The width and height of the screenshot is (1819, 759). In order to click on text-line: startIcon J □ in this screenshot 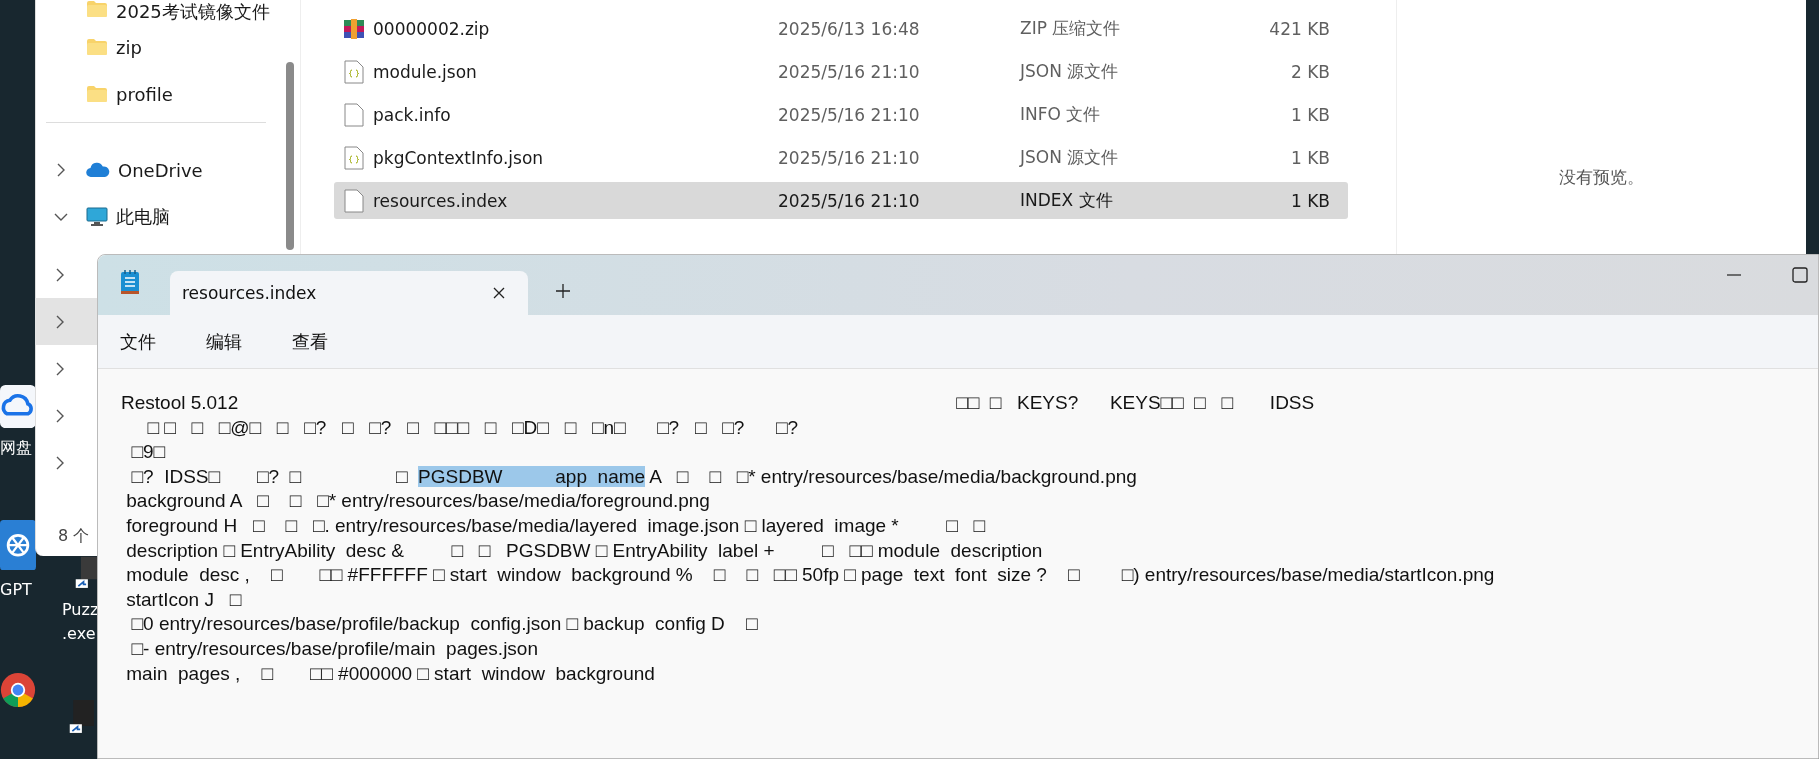, I will do `click(183, 599)`.